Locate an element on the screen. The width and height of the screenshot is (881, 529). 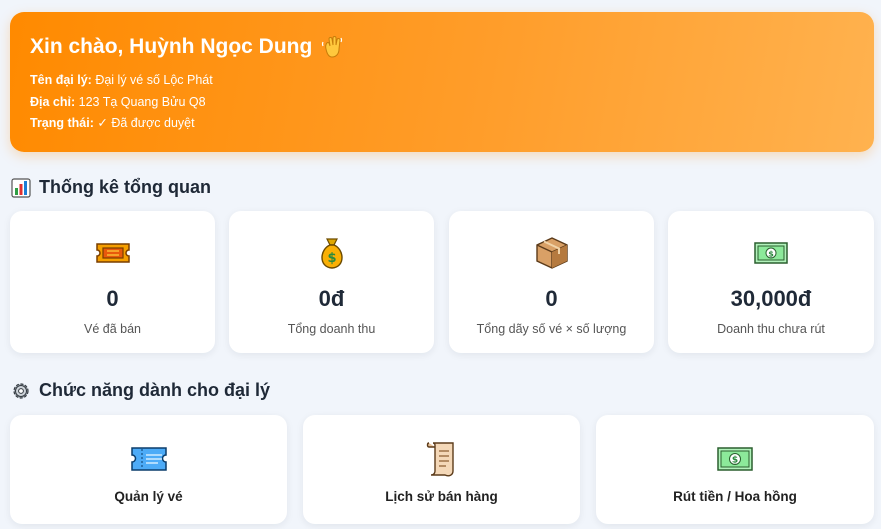
ticket-manage-icon is located at coordinates (149, 459).